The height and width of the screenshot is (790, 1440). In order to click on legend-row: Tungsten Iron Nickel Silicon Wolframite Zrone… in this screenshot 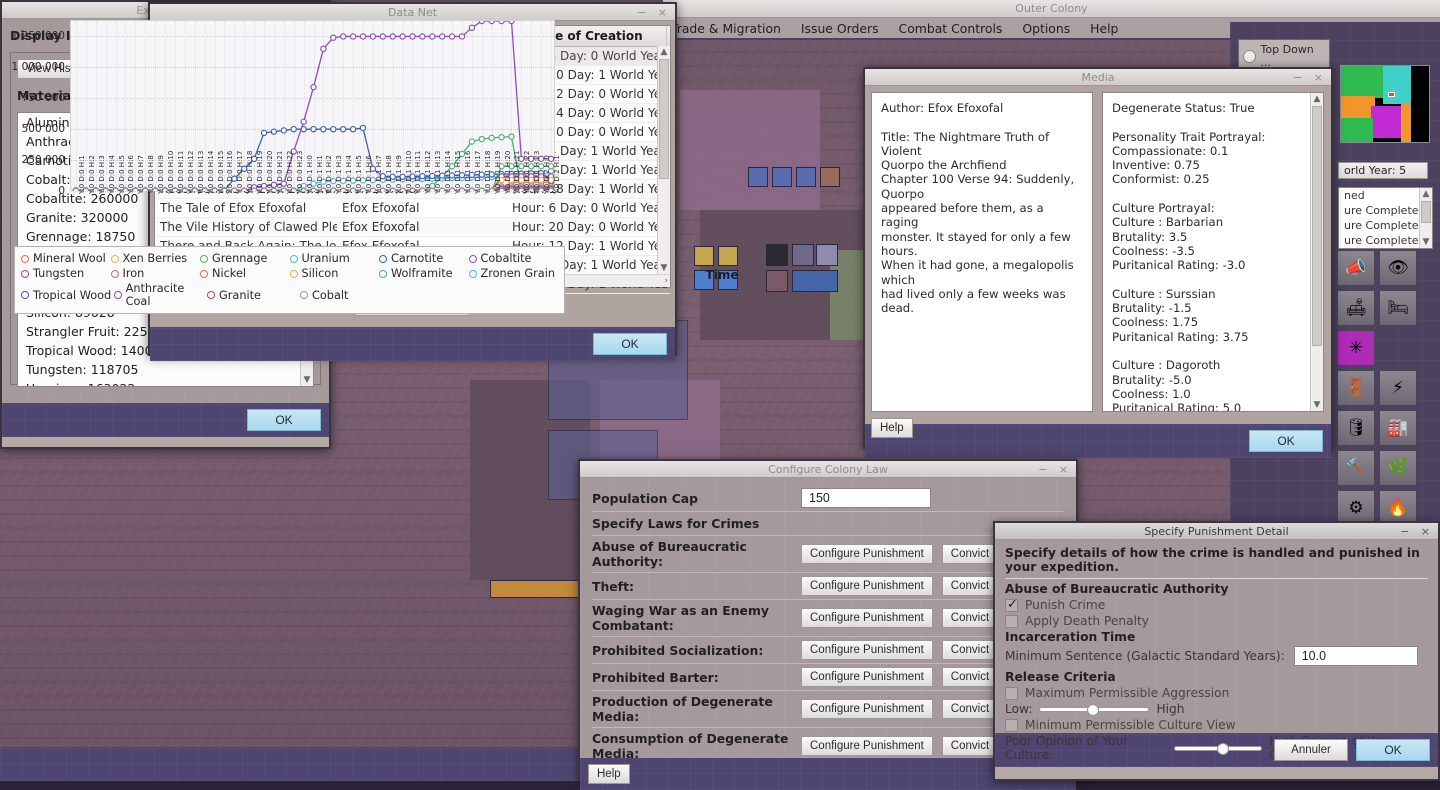, I will do `click(289, 273)`.